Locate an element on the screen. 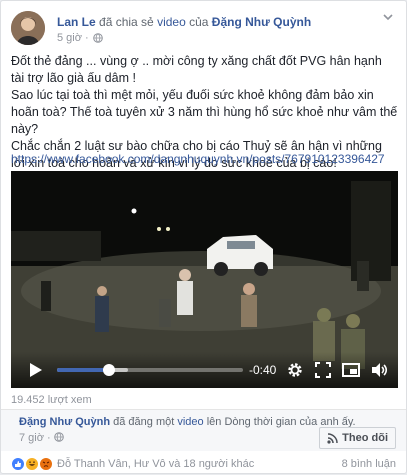 This screenshot has width=407, height=475. attribution-action: đã đăng một is located at coordinates (144, 422).